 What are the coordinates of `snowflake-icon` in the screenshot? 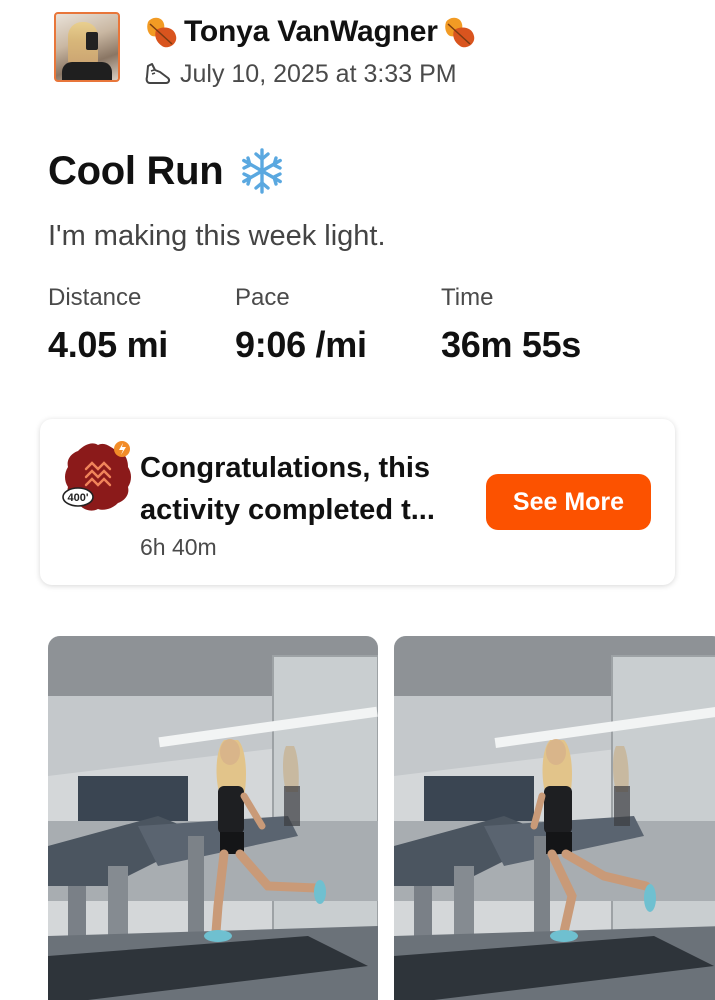 It's located at (262, 171).